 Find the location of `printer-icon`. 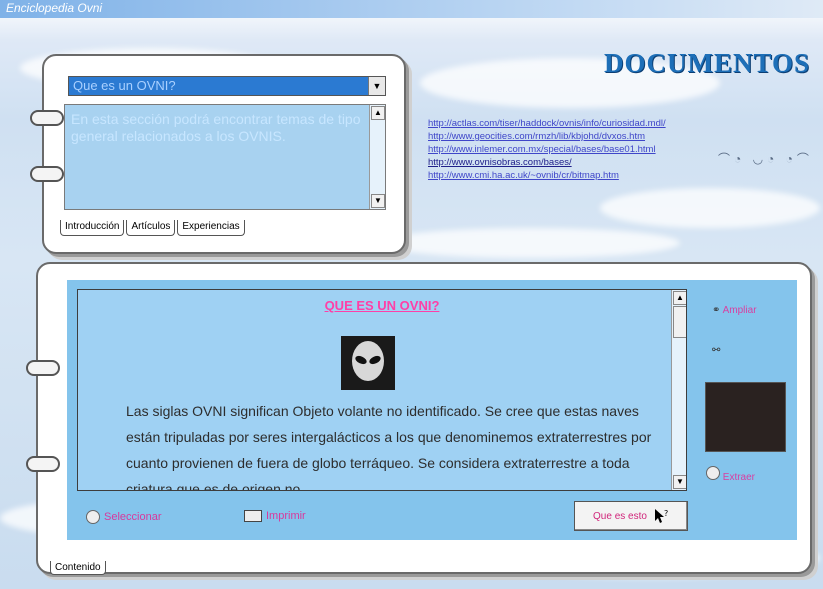

printer-icon is located at coordinates (253, 516).